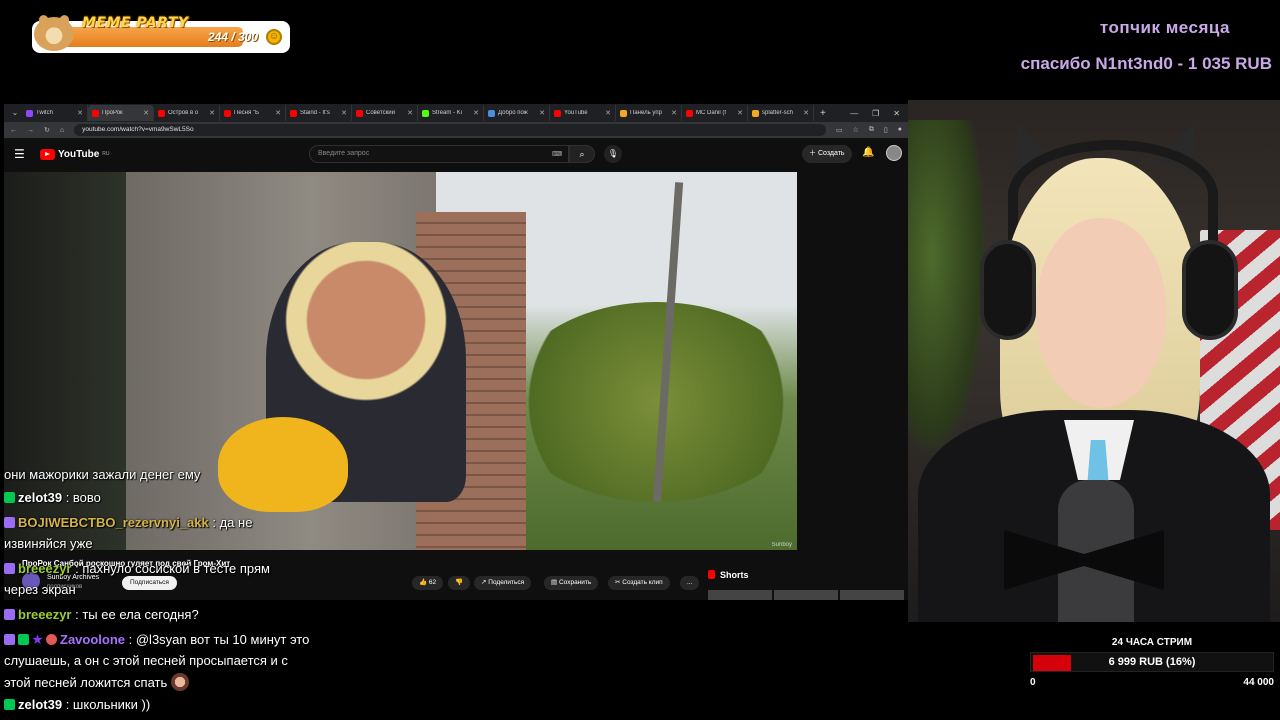  I want to click on tab-label: YouTube, so click(576, 113).